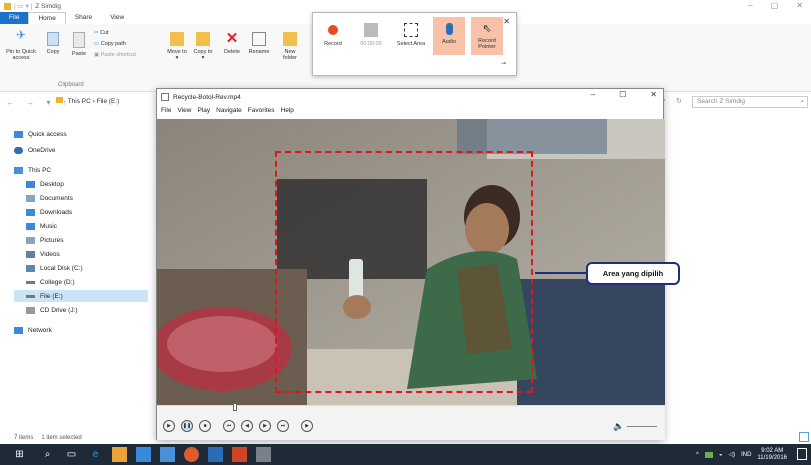  Describe the element at coordinates (203, 110) in the screenshot. I see `menu-play: Play` at that location.